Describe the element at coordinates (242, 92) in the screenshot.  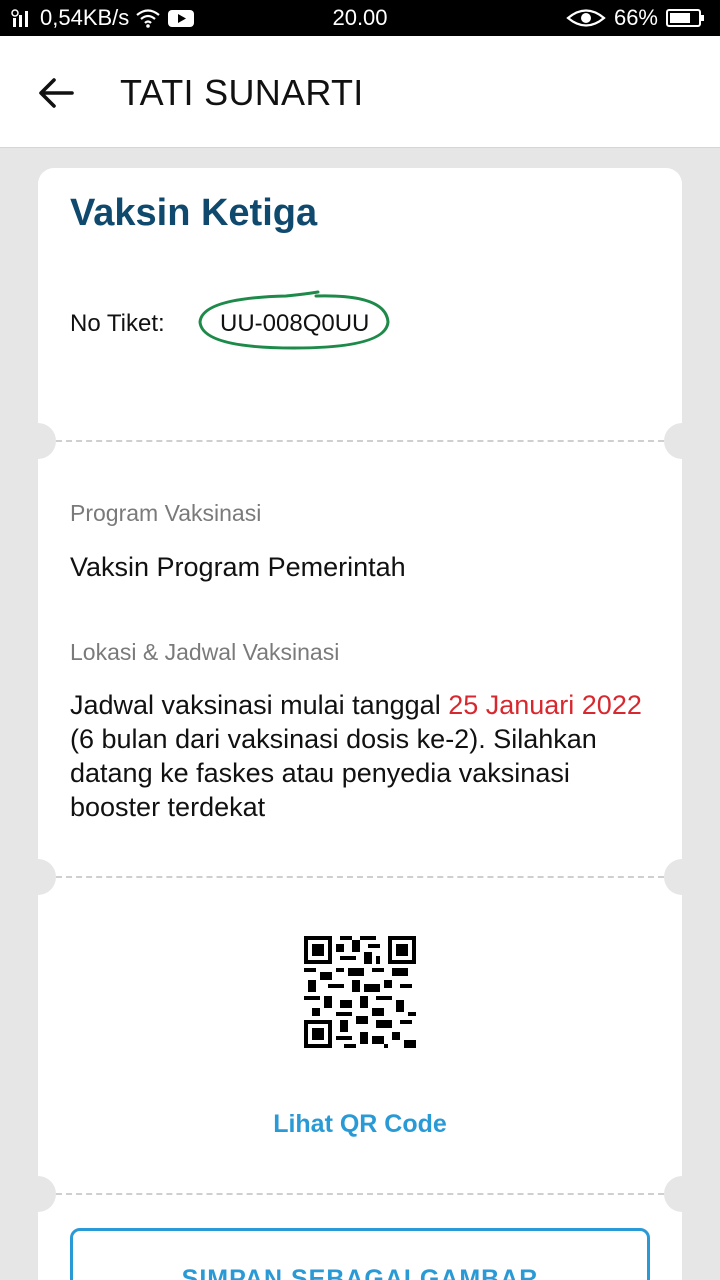
I see `page-title: TATI SUNARTI` at that location.